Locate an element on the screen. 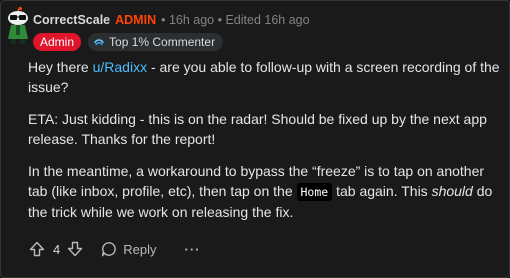 The height and width of the screenshot is (278, 510). flair-top-commenter-label: Top 1% Commenter is located at coordinates (162, 41).